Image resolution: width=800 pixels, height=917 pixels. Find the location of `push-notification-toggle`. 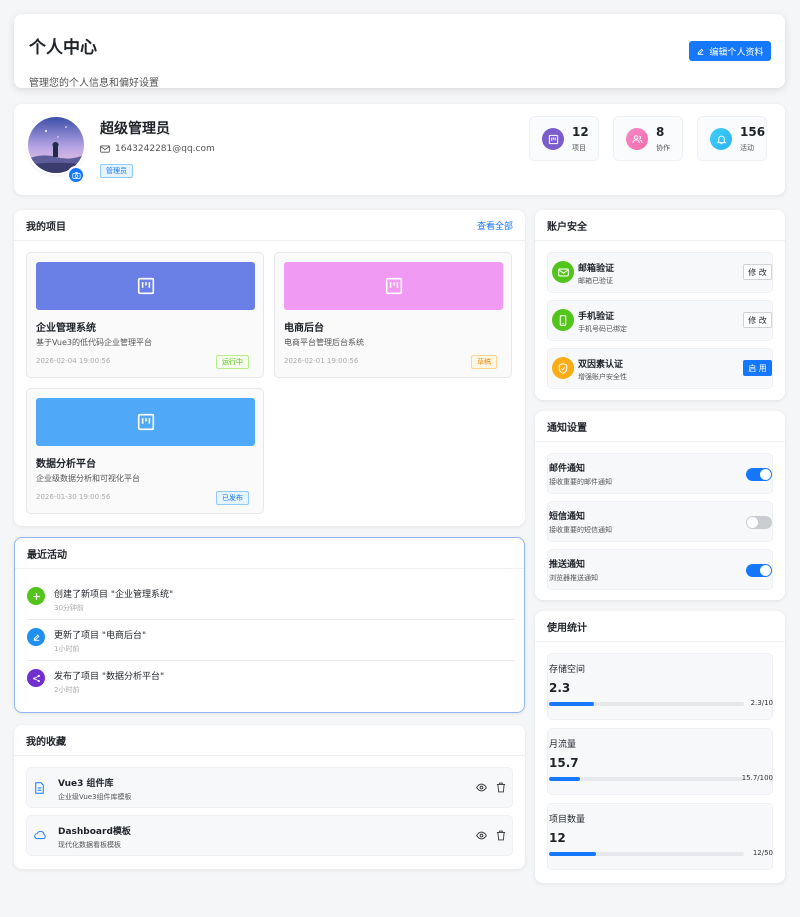

push-notification-toggle is located at coordinates (759, 570).